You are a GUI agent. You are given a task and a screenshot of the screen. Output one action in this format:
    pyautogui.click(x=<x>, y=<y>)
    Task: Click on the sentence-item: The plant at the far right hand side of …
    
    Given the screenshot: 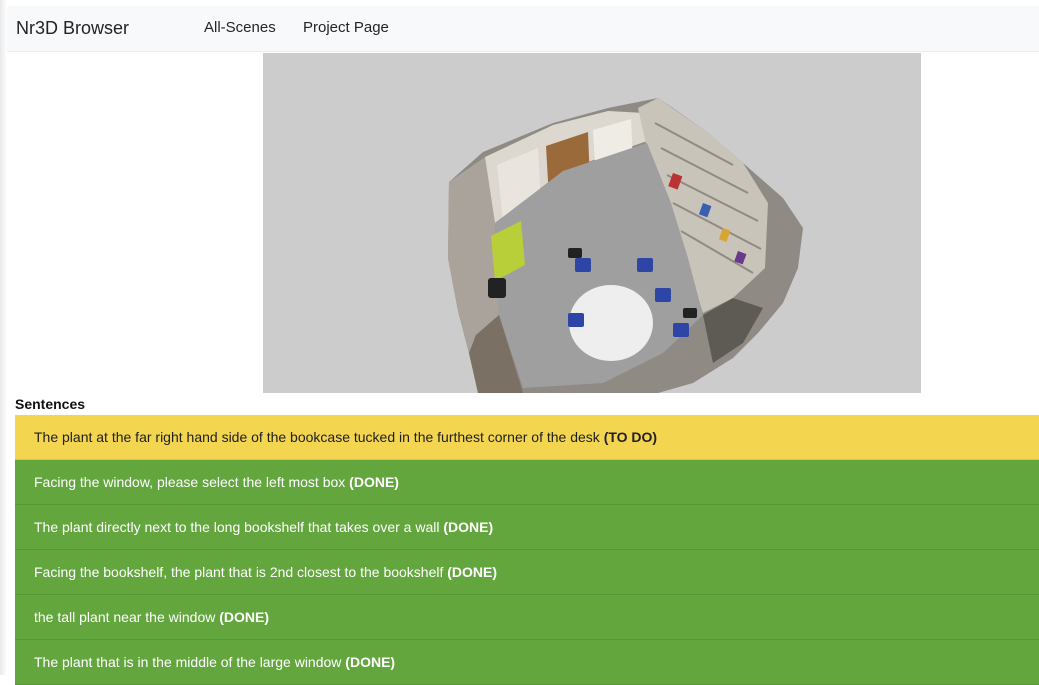 What is the action you would take?
    pyautogui.click(x=527, y=437)
    